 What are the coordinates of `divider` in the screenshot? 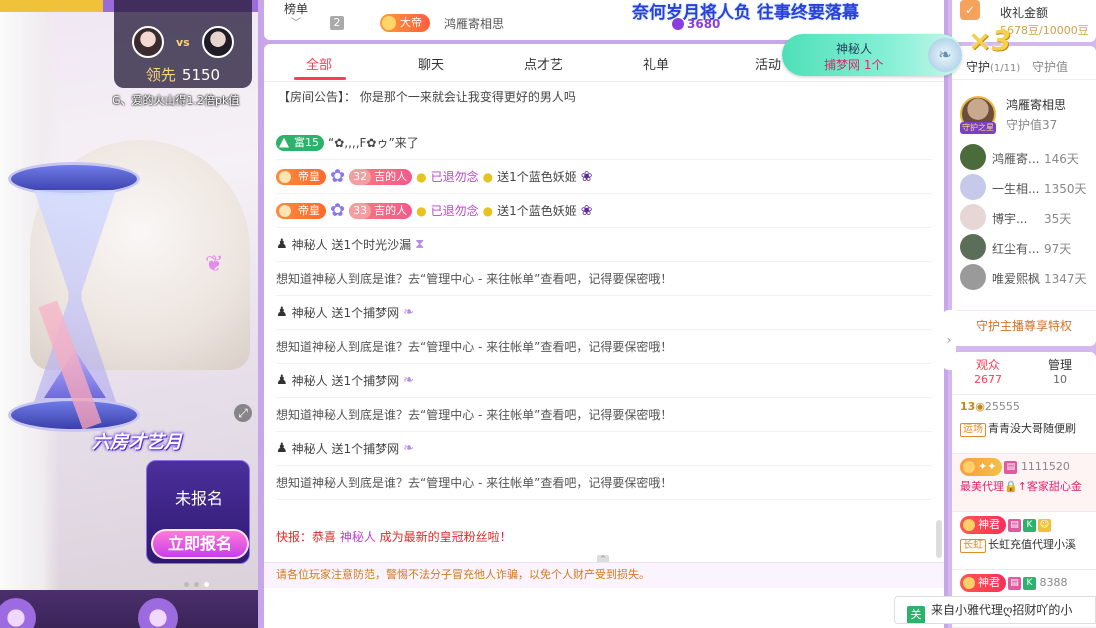 It's located at (1024, 394).